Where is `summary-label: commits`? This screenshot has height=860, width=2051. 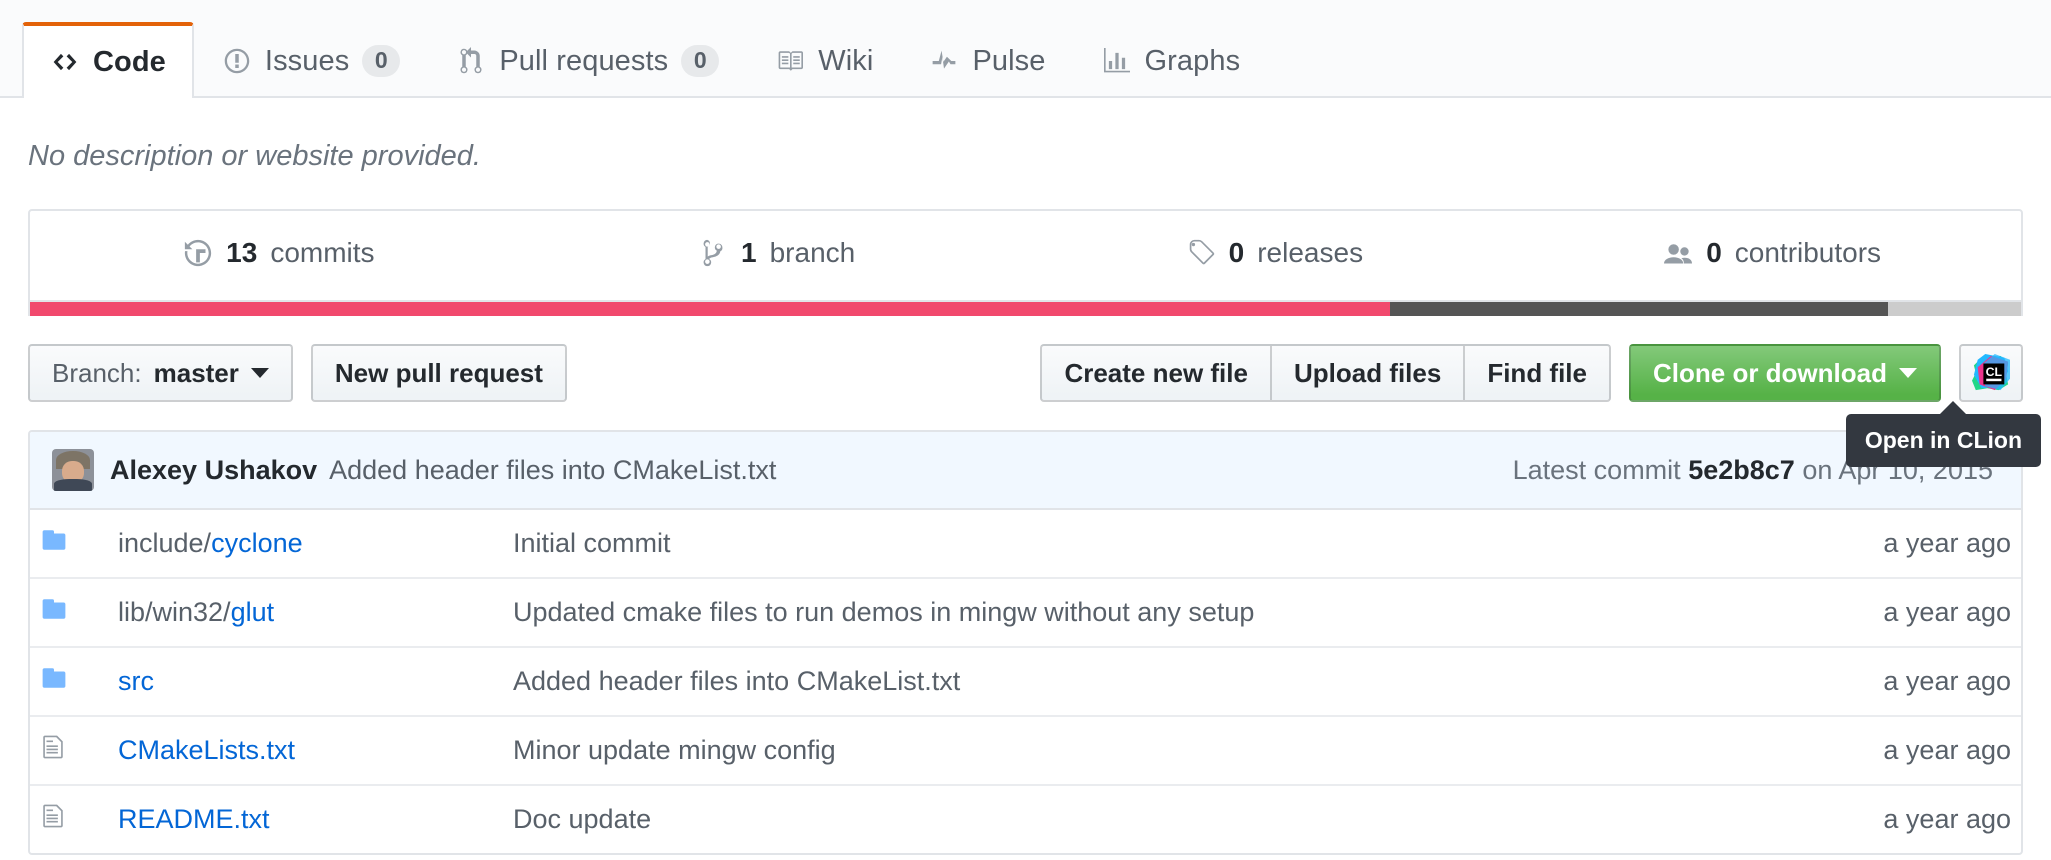
summary-label: commits is located at coordinates (322, 252).